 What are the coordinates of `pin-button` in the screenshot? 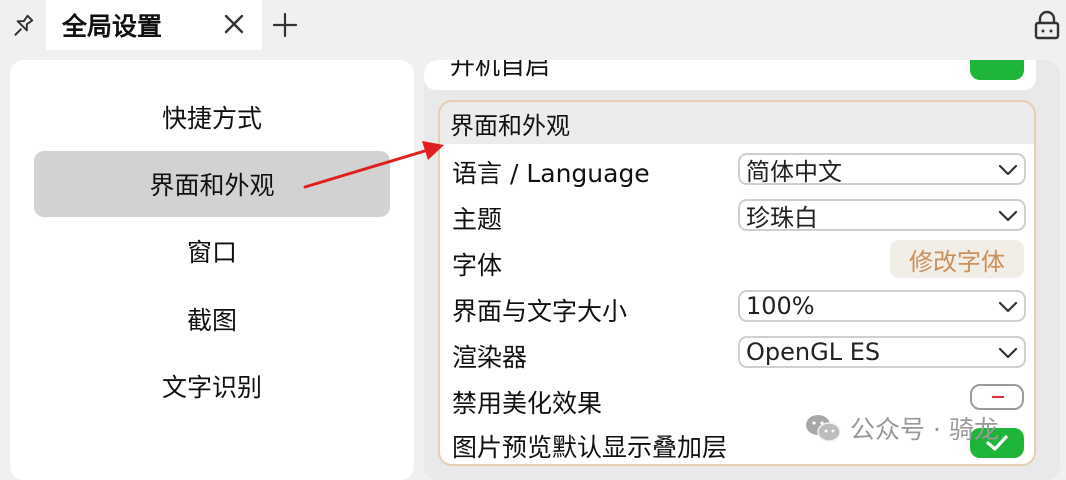 It's located at (23, 25).